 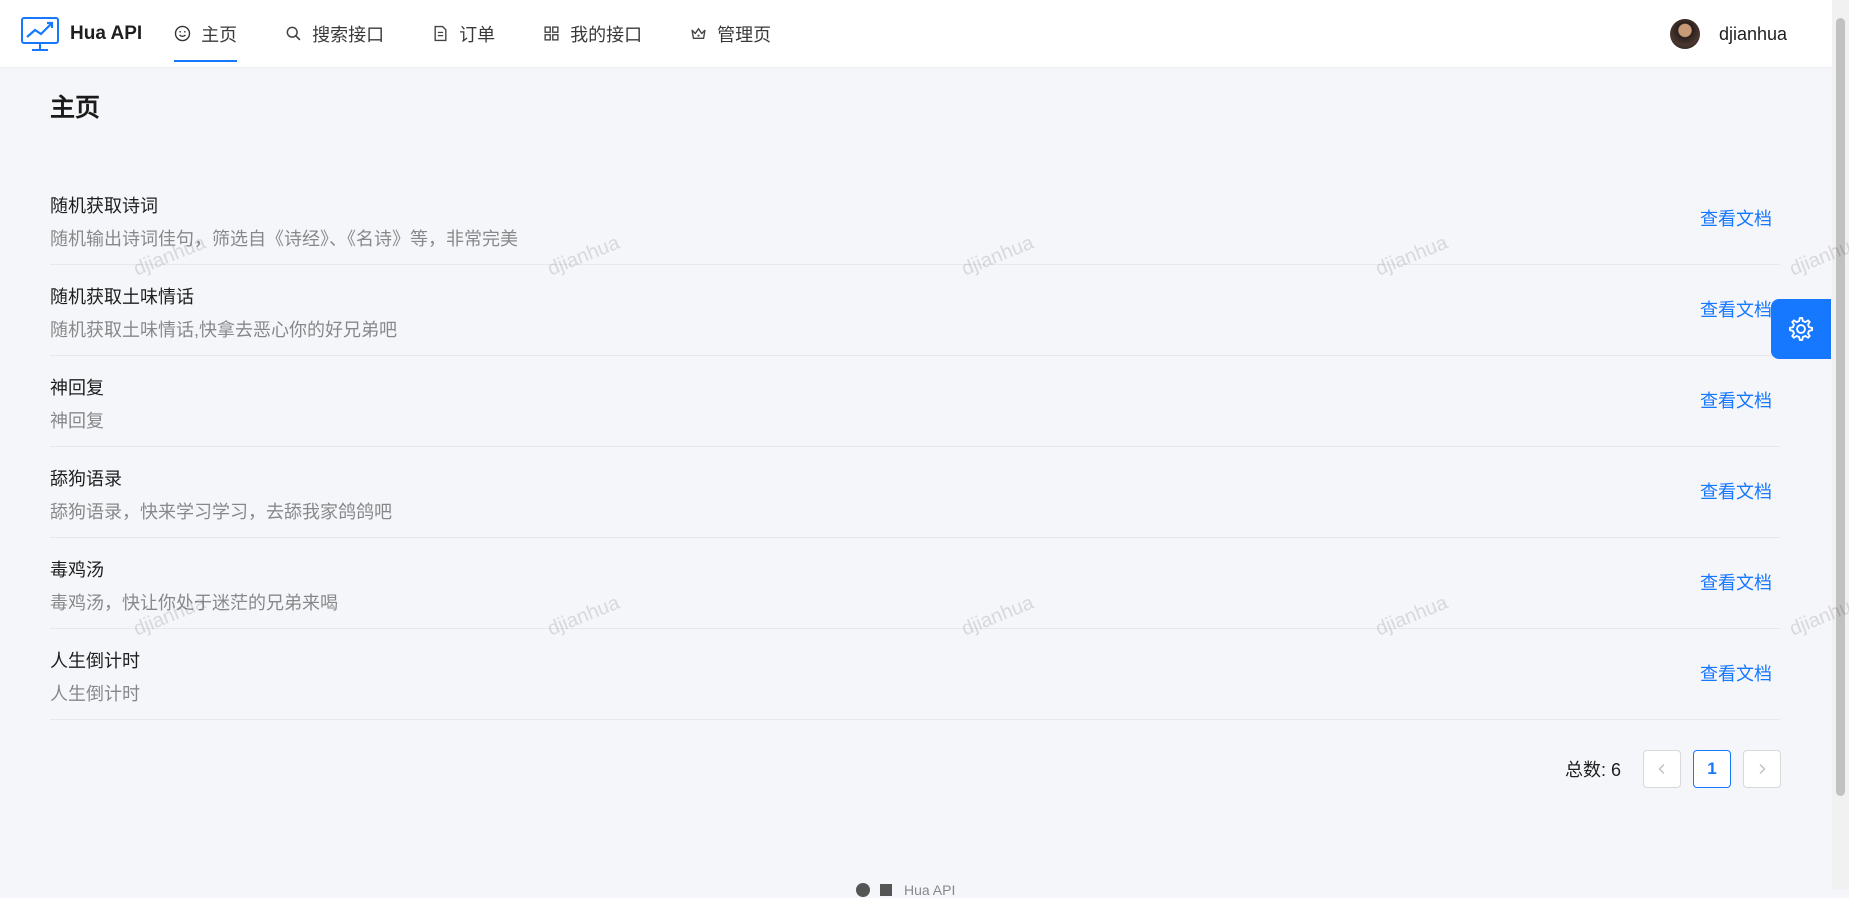 I want to click on logo: Hua API, so click(x=81, y=34).